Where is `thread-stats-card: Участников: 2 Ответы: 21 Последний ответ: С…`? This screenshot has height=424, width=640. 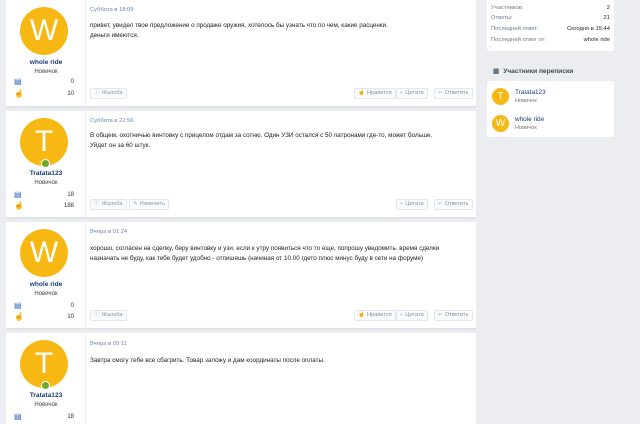 thread-stats-card: Участников: 2 Ответы: 21 Последний ответ: С… is located at coordinates (550, 25).